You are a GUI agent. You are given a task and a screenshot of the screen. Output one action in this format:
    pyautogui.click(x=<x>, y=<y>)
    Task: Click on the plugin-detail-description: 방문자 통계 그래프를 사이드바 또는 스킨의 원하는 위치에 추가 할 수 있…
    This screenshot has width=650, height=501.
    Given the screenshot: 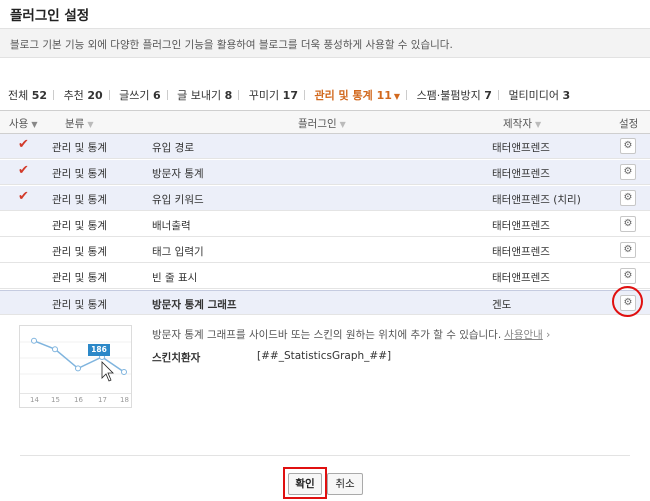 What is the action you would take?
    pyautogui.click(x=351, y=334)
    